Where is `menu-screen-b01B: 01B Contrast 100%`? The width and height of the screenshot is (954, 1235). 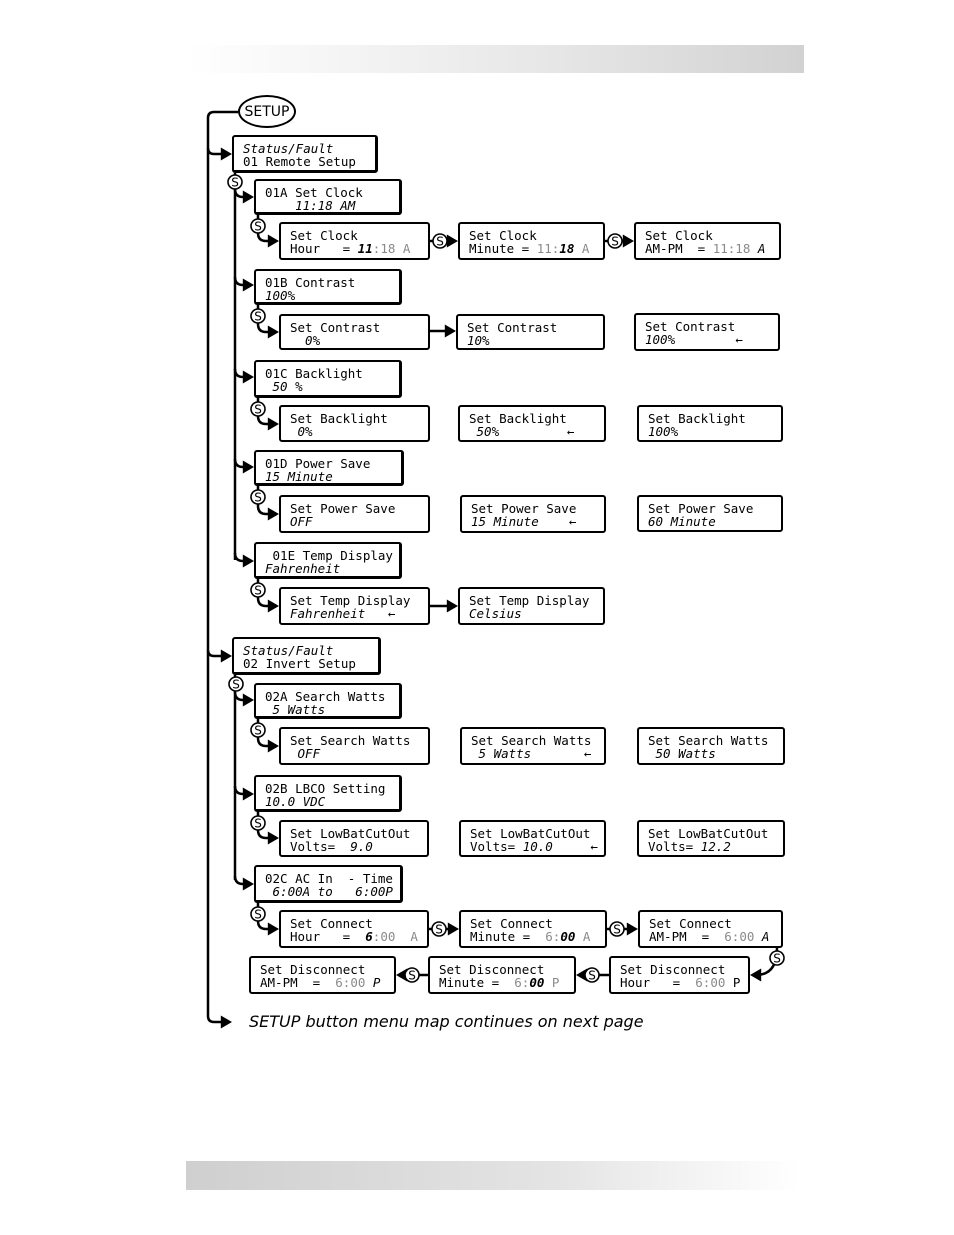
menu-screen-b01B: 01B Contrast 100% is located at coordinates (328, 287).